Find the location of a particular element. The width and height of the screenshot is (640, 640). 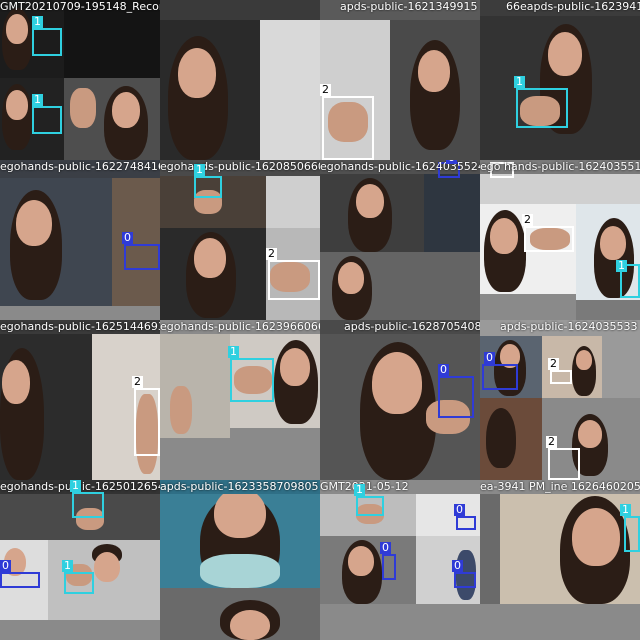

mosaic-tile: 1 66eapds-public-16239419 is located at coordinates (560, 80).